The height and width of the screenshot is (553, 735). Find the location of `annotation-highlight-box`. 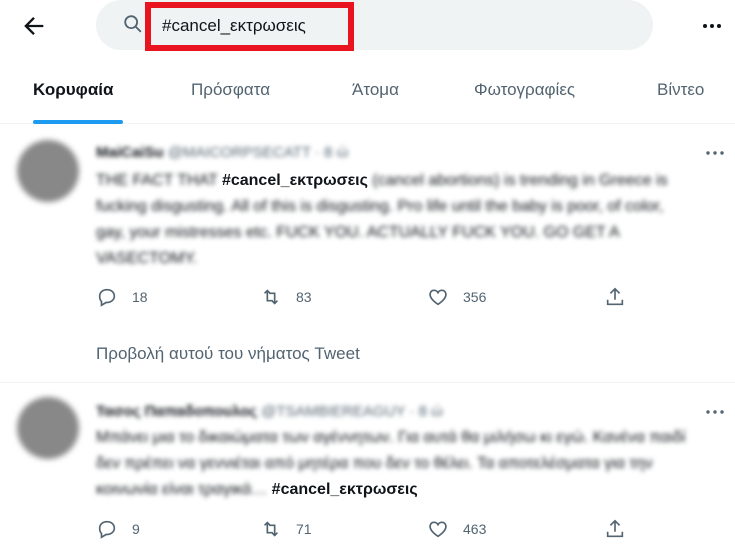

annotation-highlight-box is located at coordinates (249, 26).